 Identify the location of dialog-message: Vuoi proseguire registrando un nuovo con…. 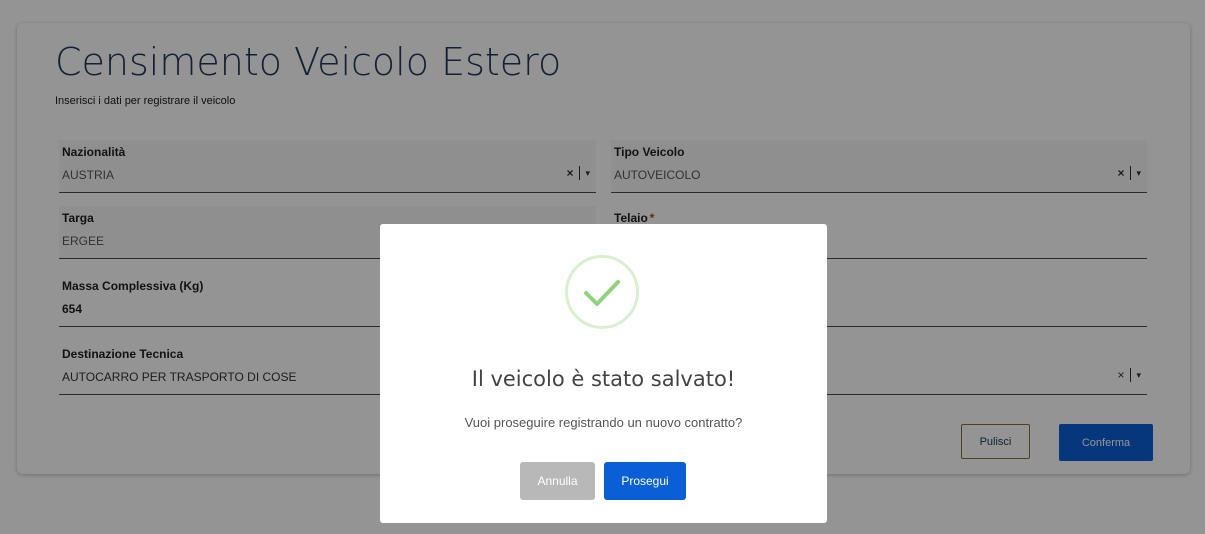
(603, 422).